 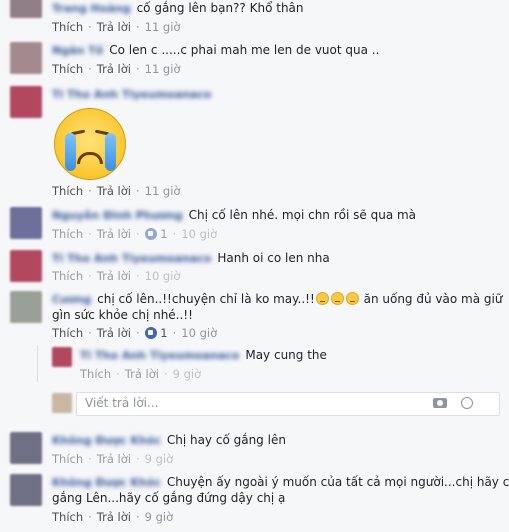 I want to click on commenter-name: Ngân Tố, so click(x=77, y=51).